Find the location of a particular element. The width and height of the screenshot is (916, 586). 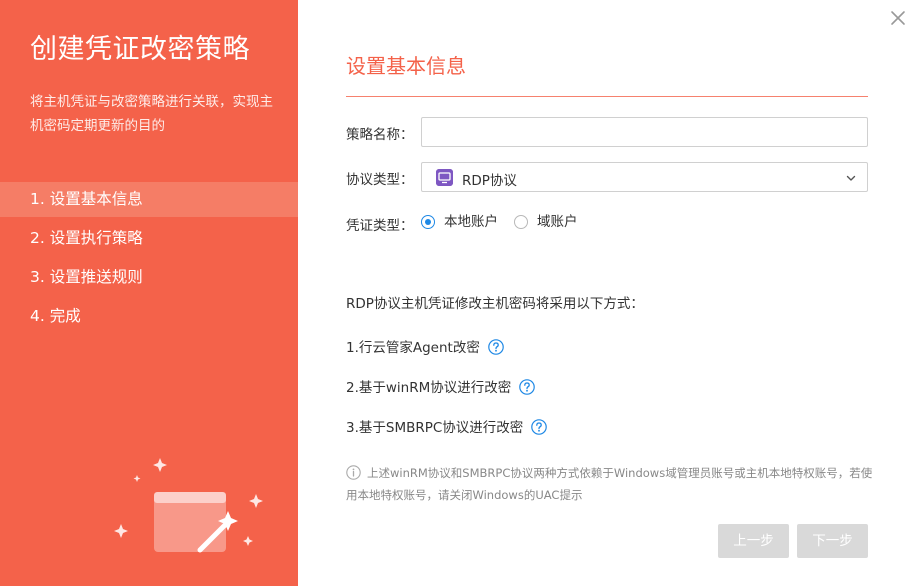

chevron-down-icon is located at coordinates (851, 178).